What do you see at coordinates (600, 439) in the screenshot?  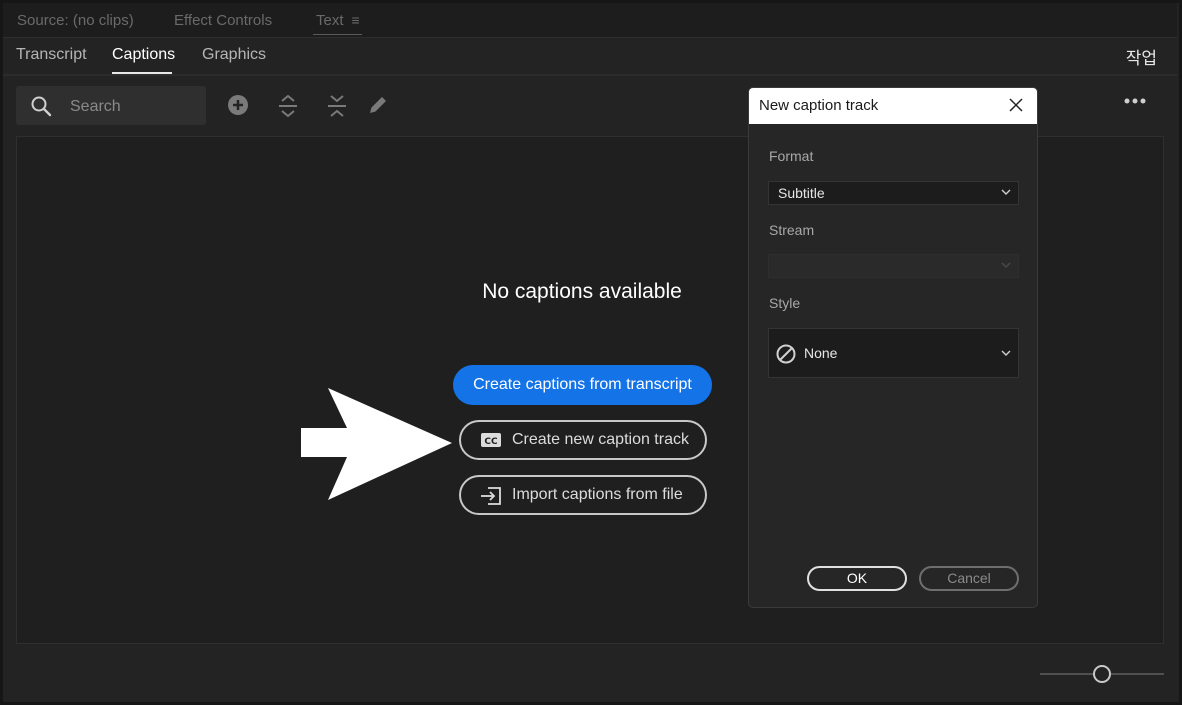 I see `create-new-caption-track-label: Create new caption track` at bounding box center [600, 439].